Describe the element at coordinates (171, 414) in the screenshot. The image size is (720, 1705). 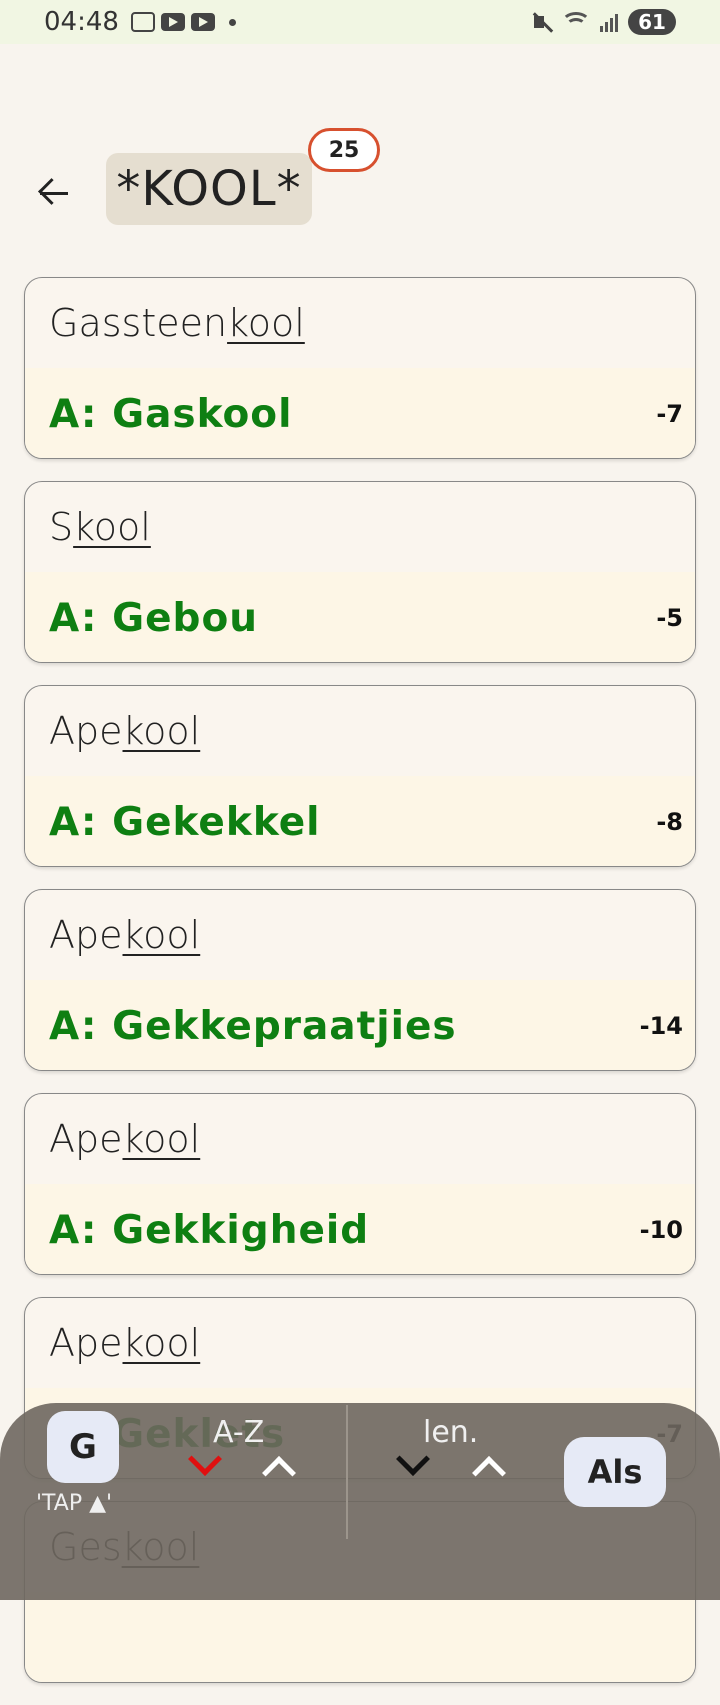
I see `answer-text: A: Gaskool` at that location.